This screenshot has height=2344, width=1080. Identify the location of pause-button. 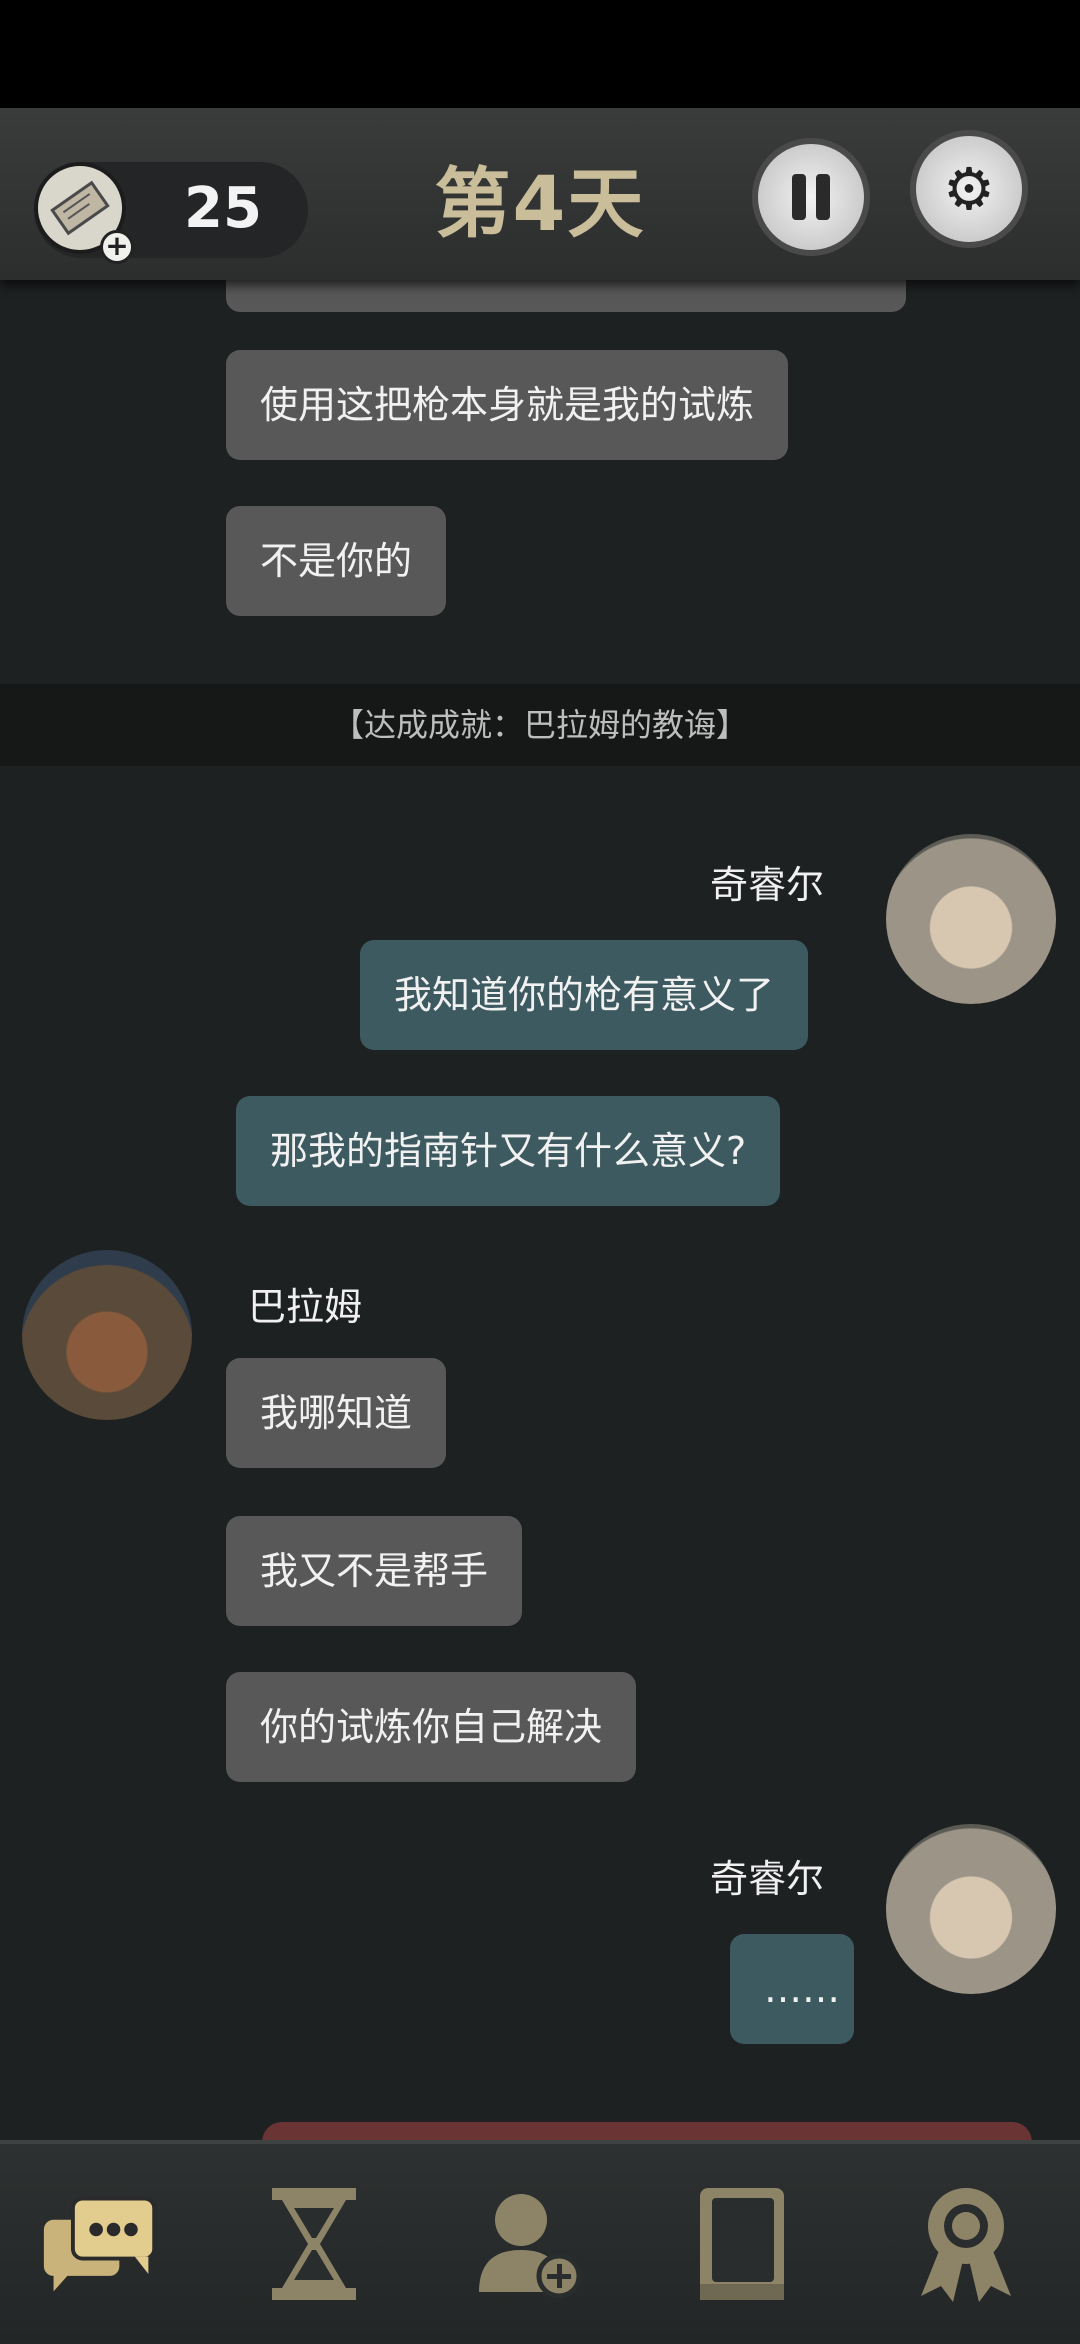
(811, 197).